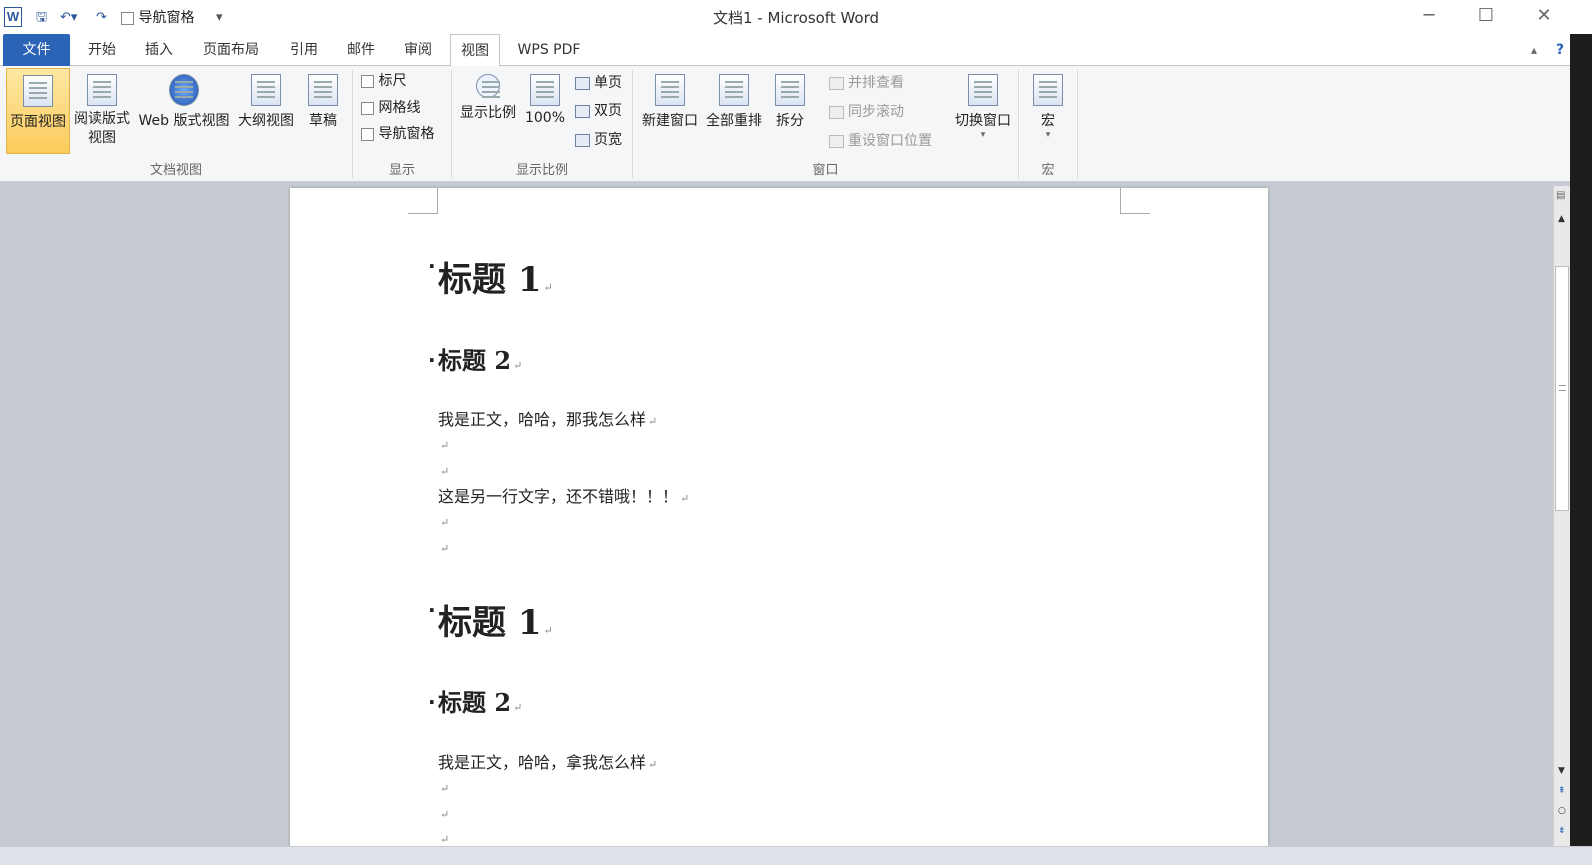  I want to click on close-button: ✕, so click(1544, 16).